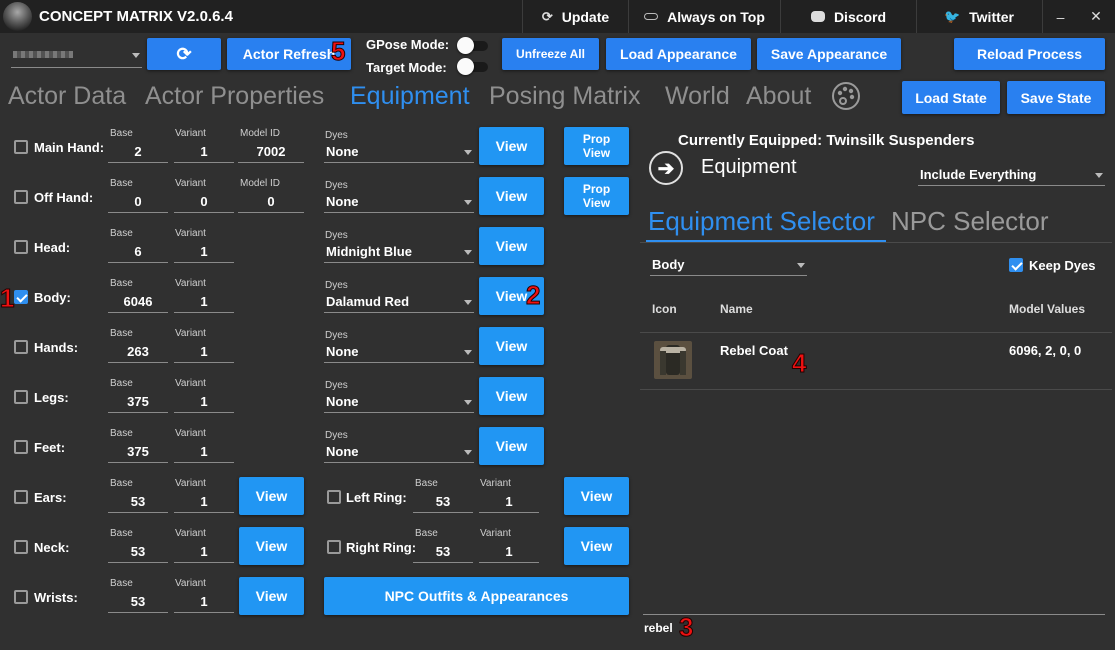 This screenshot has width=1115, height=650. Describe the element at coordinates (399, 303) in the screenshot. I see `dye-select: Dalamud Red` at that location.